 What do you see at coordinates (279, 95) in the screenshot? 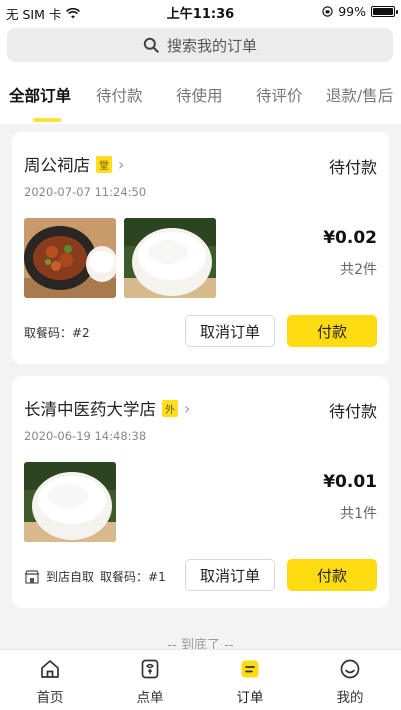
I see `tab-pending-review: 待评价` at bounding box center [279, 95].